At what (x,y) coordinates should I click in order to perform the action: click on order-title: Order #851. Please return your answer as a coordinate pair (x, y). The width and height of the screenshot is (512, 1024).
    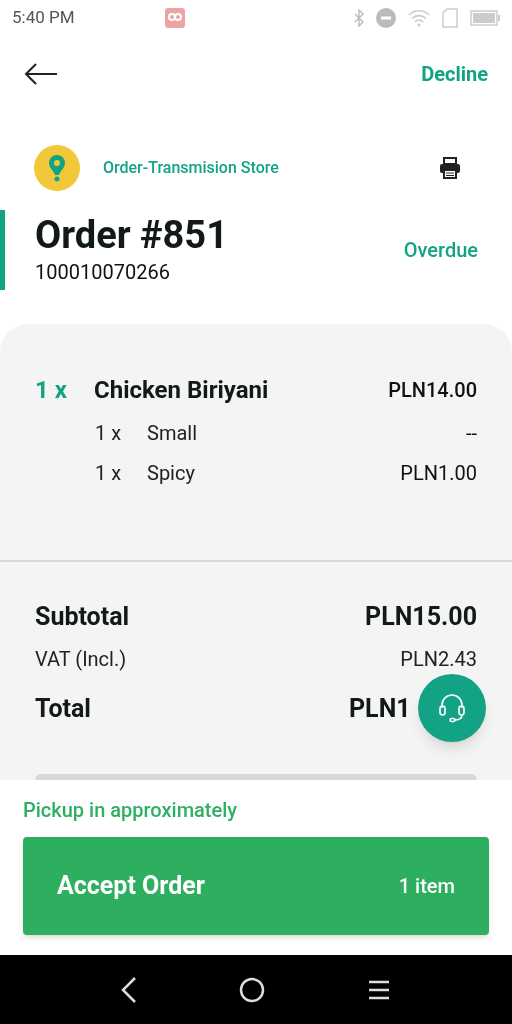
    Looking at the image, I should click on (131, 235).